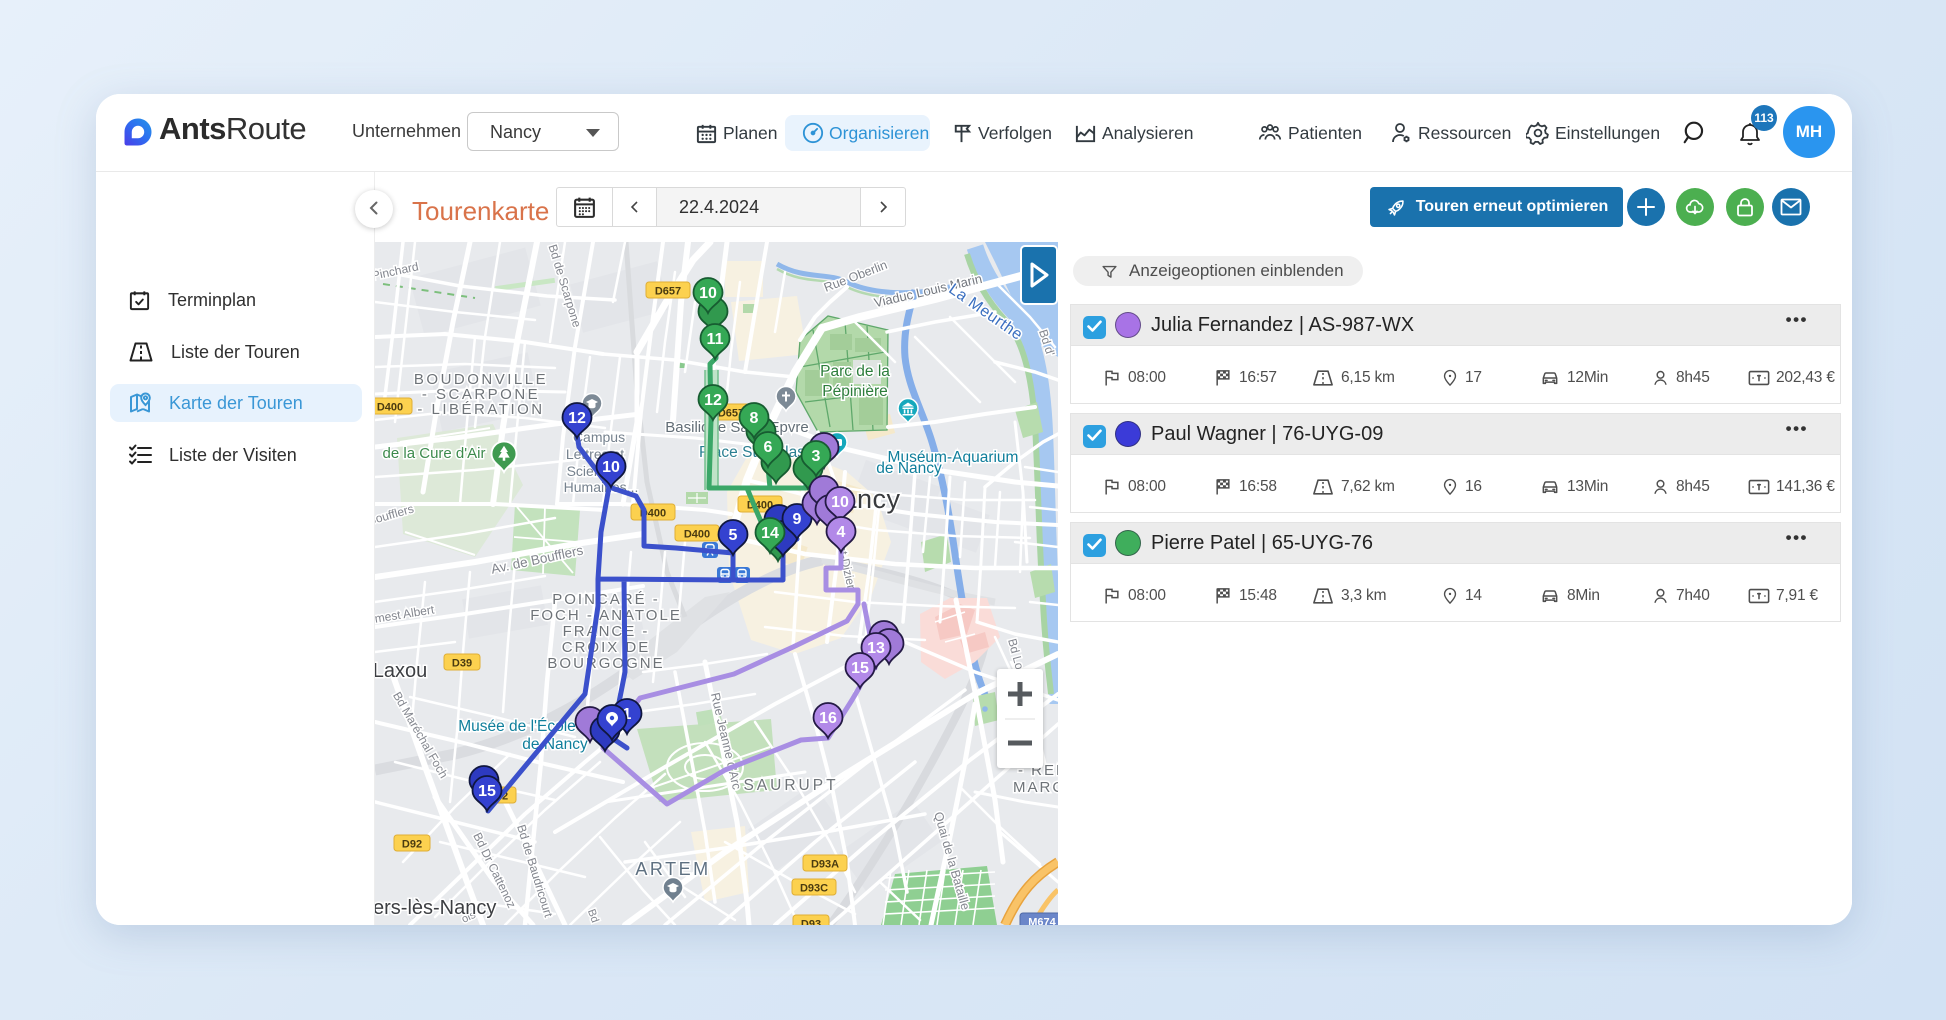 The width and height of the screenshot is (1946, 1020). I want to click on svg-text: SAURUPT, so click(790, 785).